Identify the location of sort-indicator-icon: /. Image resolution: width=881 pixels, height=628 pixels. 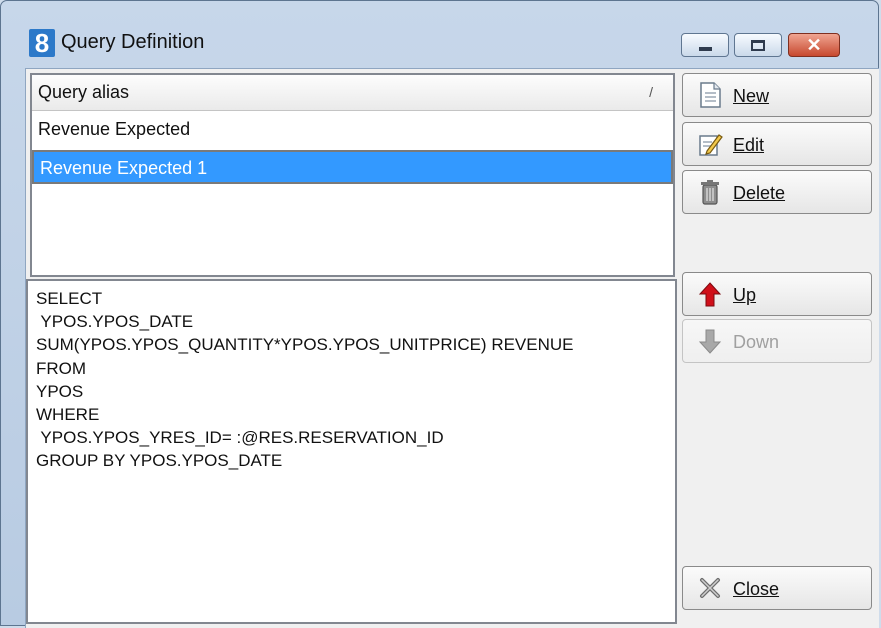
(651, 92).